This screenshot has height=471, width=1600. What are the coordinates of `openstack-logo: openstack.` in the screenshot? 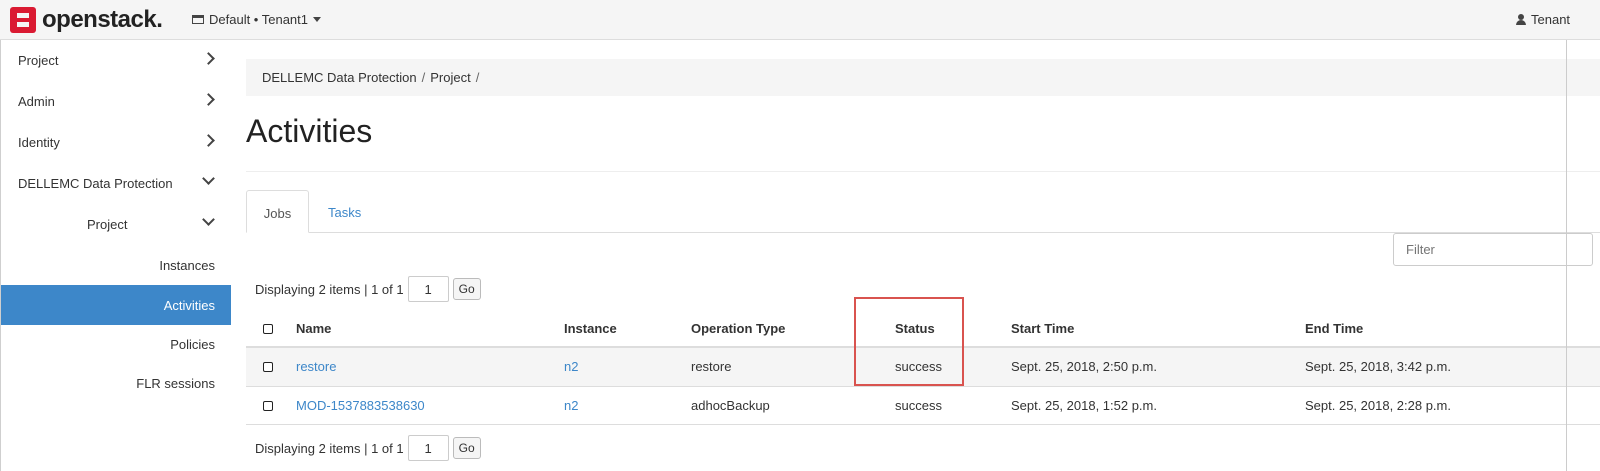 It's located at (86, 20).